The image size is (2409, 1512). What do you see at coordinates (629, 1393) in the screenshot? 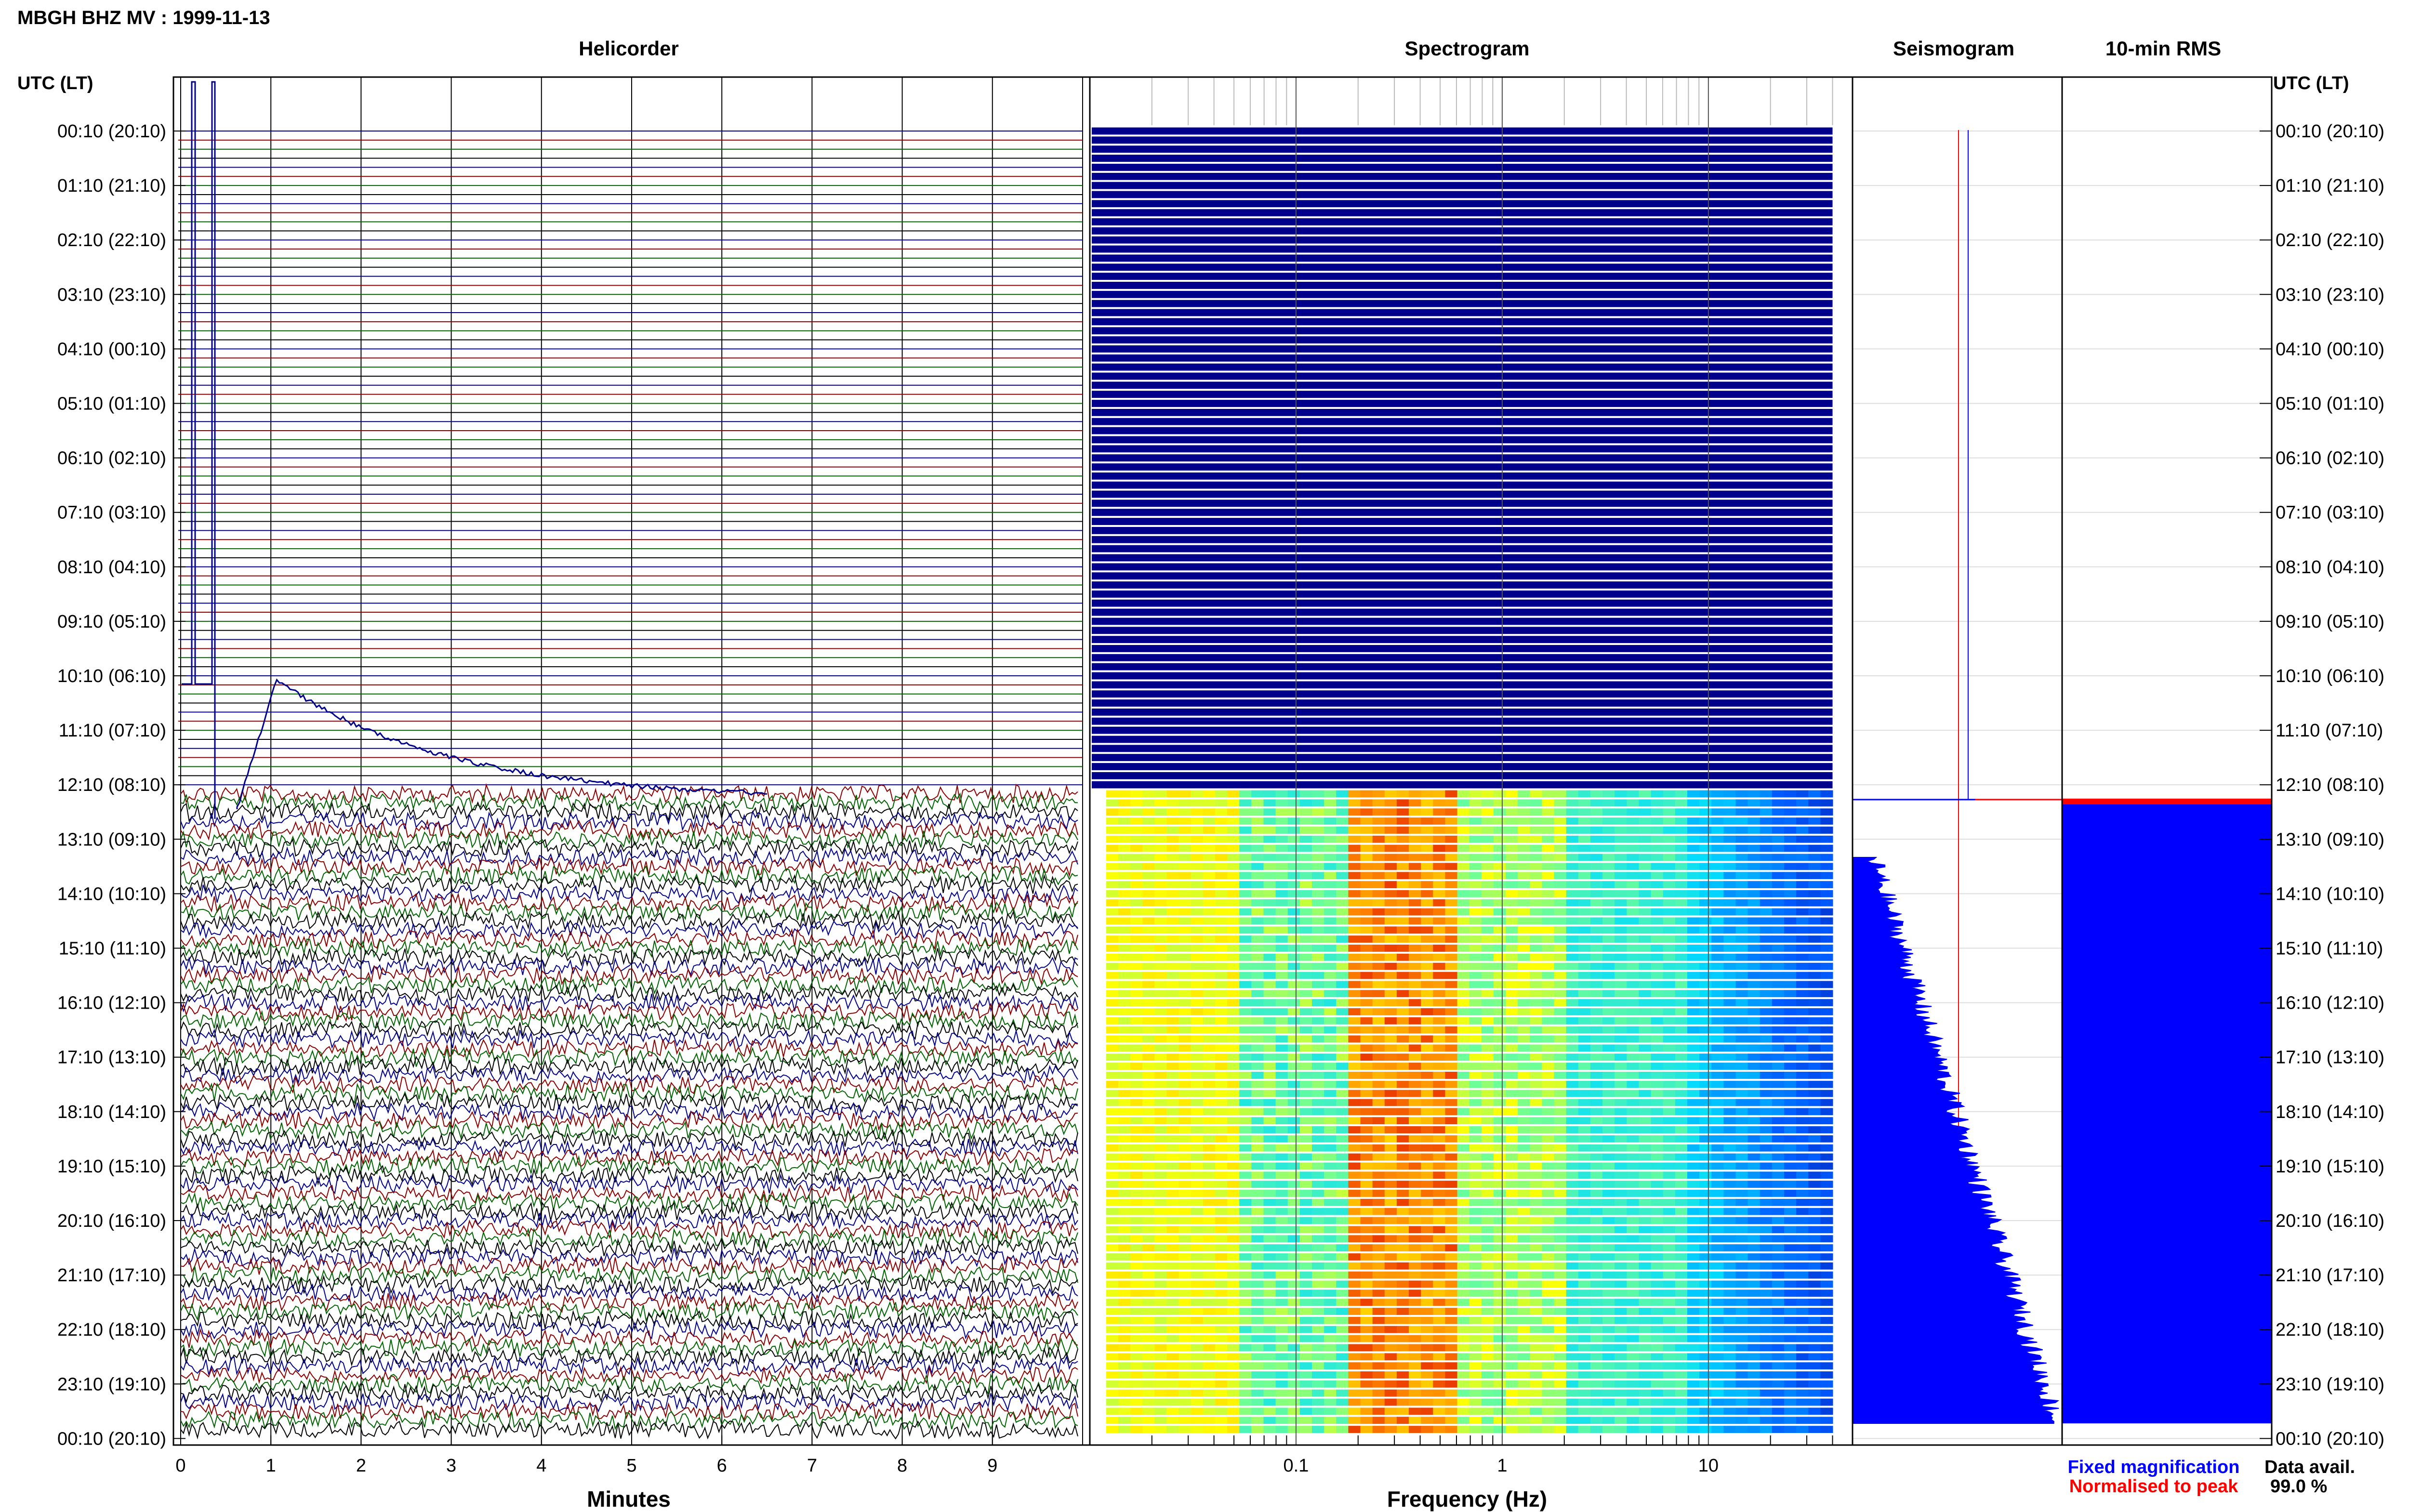
I see `trace-line` at bounding box center [629, 1393].